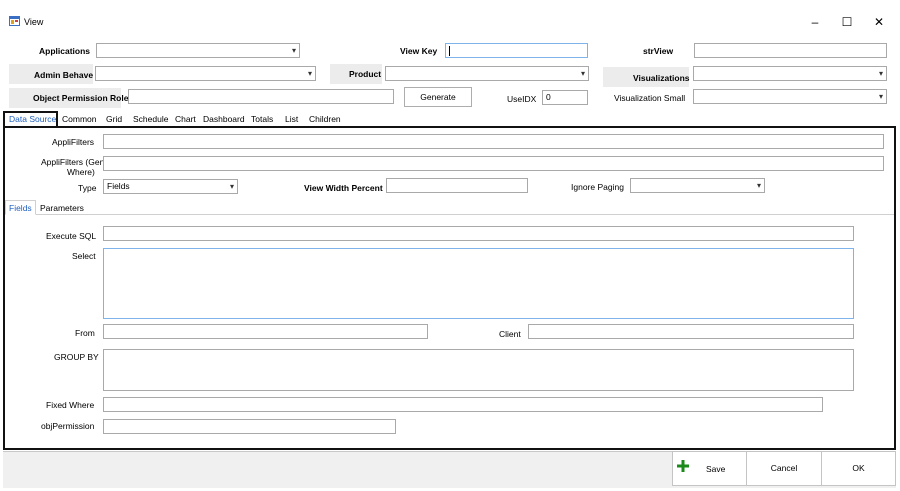  What do you see at coordinates (463, 404) in the screenshot?
I see `fixed-where-input` at bounding box center [463, 404].